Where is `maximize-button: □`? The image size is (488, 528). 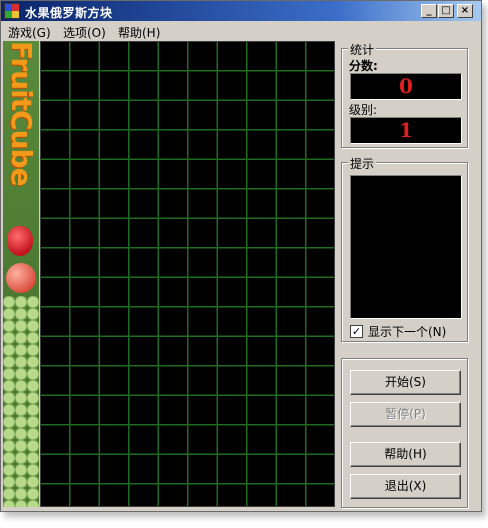
maximize-button: □ is located at coordinates (446, 11).